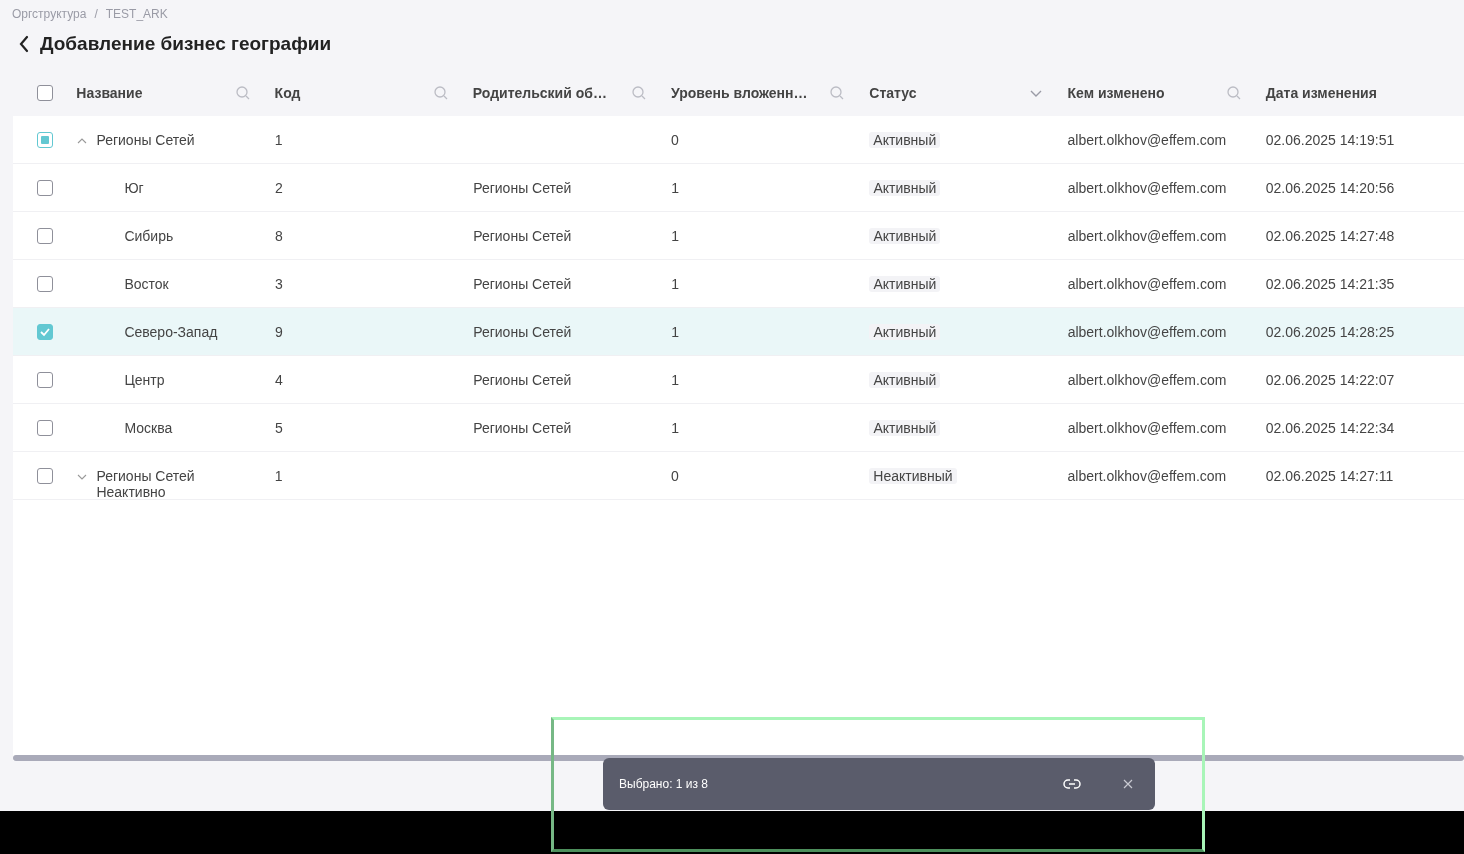 This screenshot has height=854, width=1464. Describe the element at coordinates (279, 428) in the screenshot. I see `table-cell: 5` at that location.